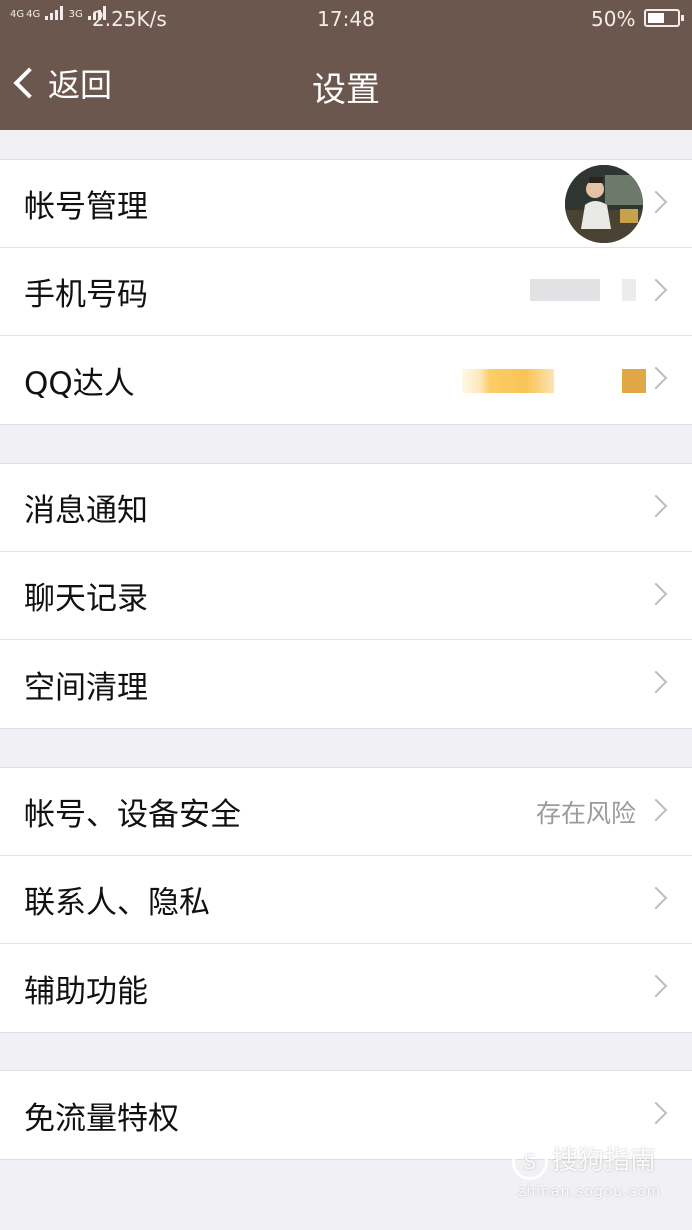 The height and width of the screenshot is (1230, 692). I want to click on redacted-badge, so click(508, 381).